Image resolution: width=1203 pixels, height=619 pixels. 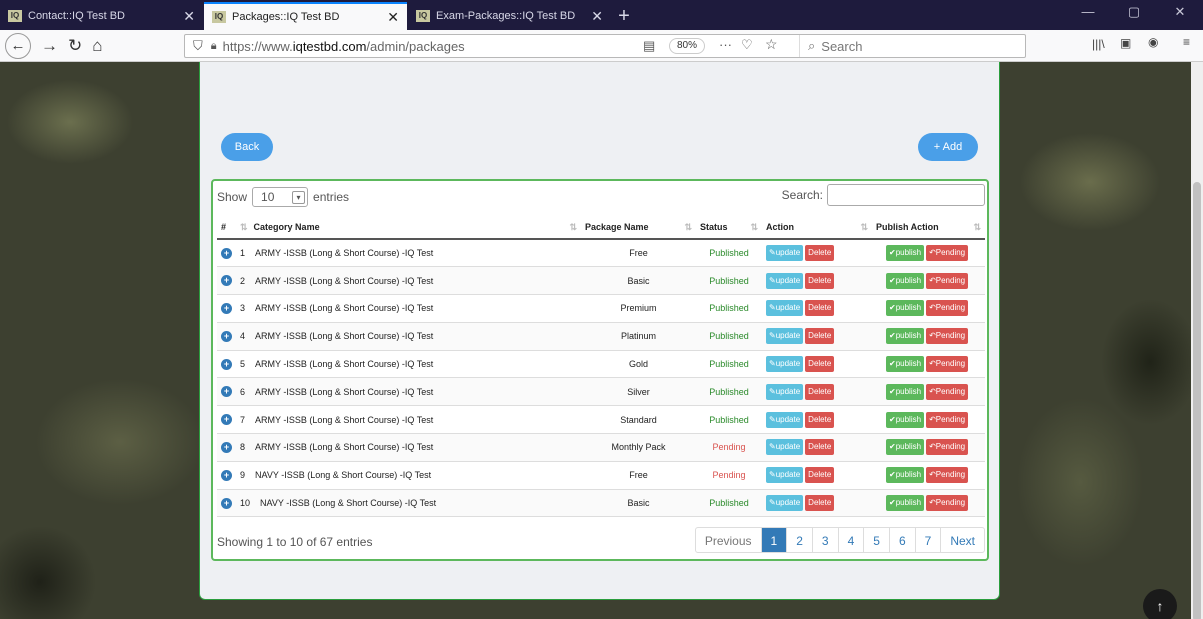 What do you see at coordinates (624, 16) in the screenshot?
I see `new-tab-button: +` at bounding box center [624, 16].